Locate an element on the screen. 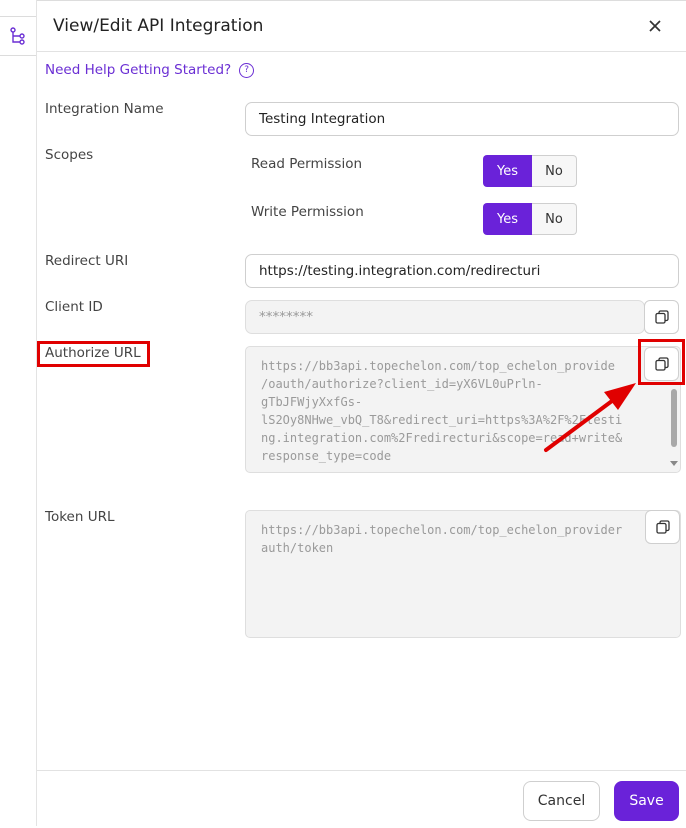  read-permission-toggle: Yes No is located at coordinates (530, 171).